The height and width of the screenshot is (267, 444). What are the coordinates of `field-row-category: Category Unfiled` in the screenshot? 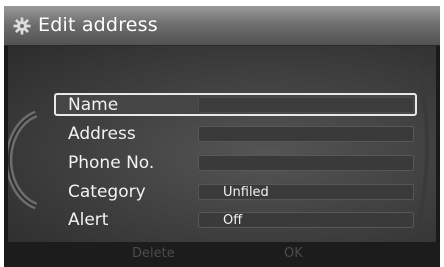 It's located at (238, 192).